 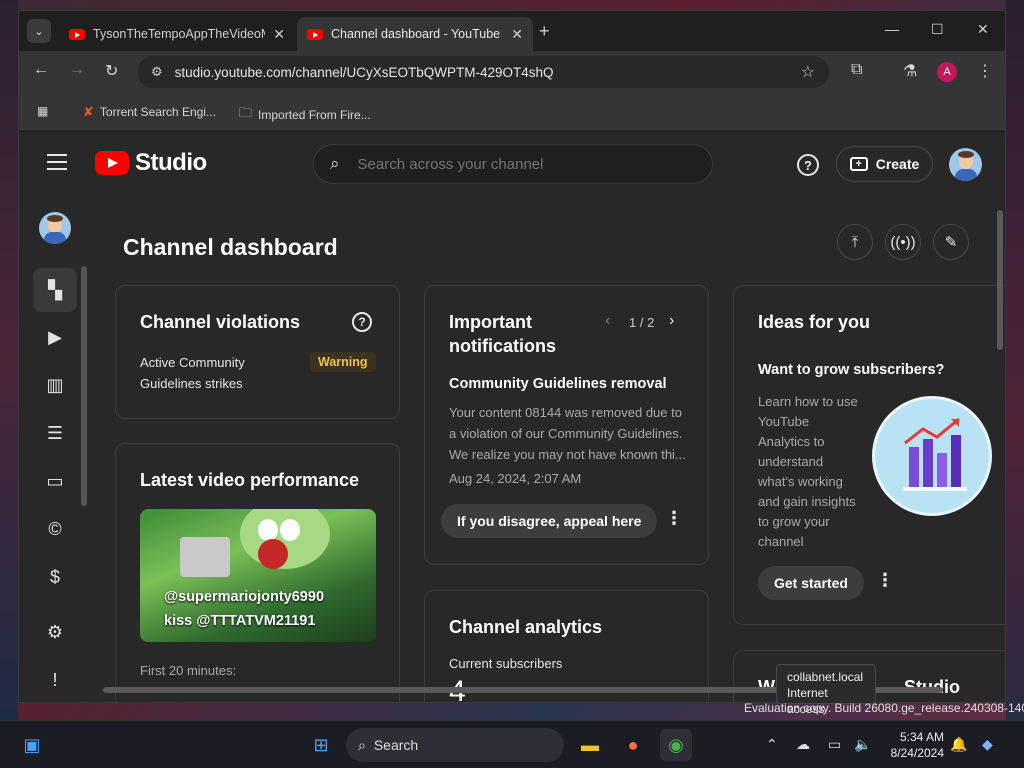 What do you see at coordinates (671, 321) in the screenshot?
I see `chevron-right-icon: ›` at bounding box center [671, 321].